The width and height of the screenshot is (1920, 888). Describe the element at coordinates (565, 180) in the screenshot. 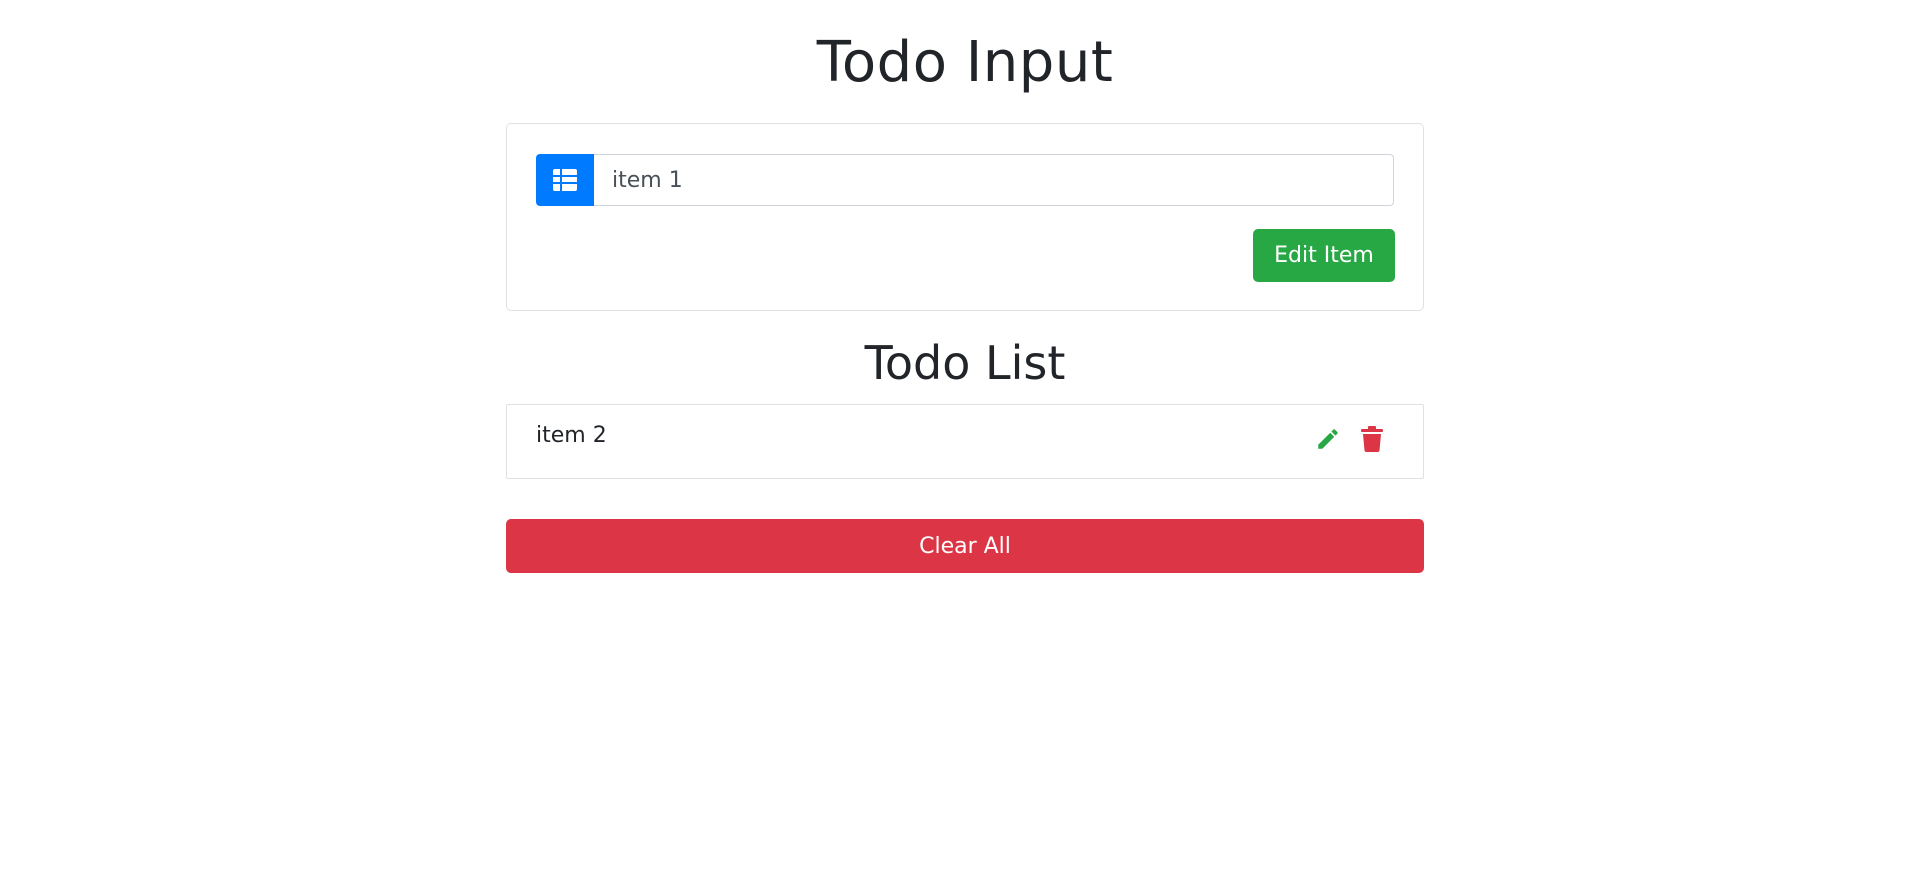

I see `table-list-icon` at that location.